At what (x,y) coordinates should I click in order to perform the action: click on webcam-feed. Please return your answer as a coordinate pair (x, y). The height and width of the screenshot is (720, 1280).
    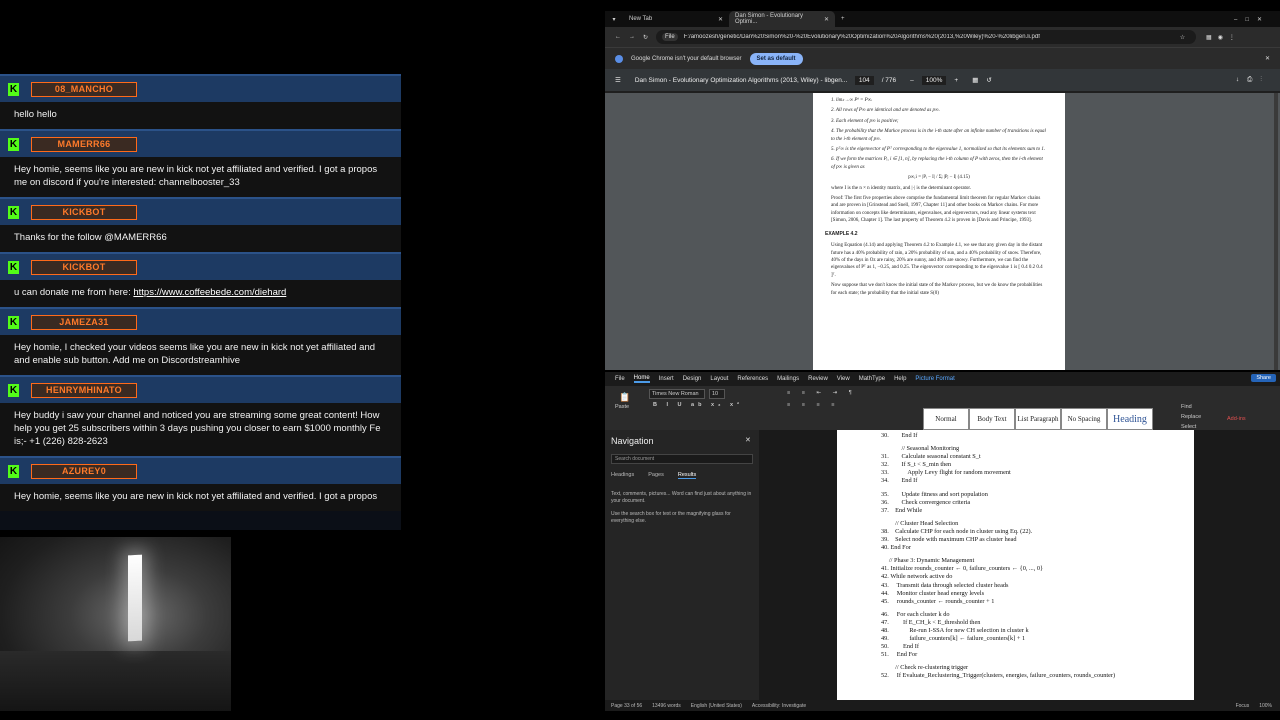
    Looking at the image, I should click on (115, 624).